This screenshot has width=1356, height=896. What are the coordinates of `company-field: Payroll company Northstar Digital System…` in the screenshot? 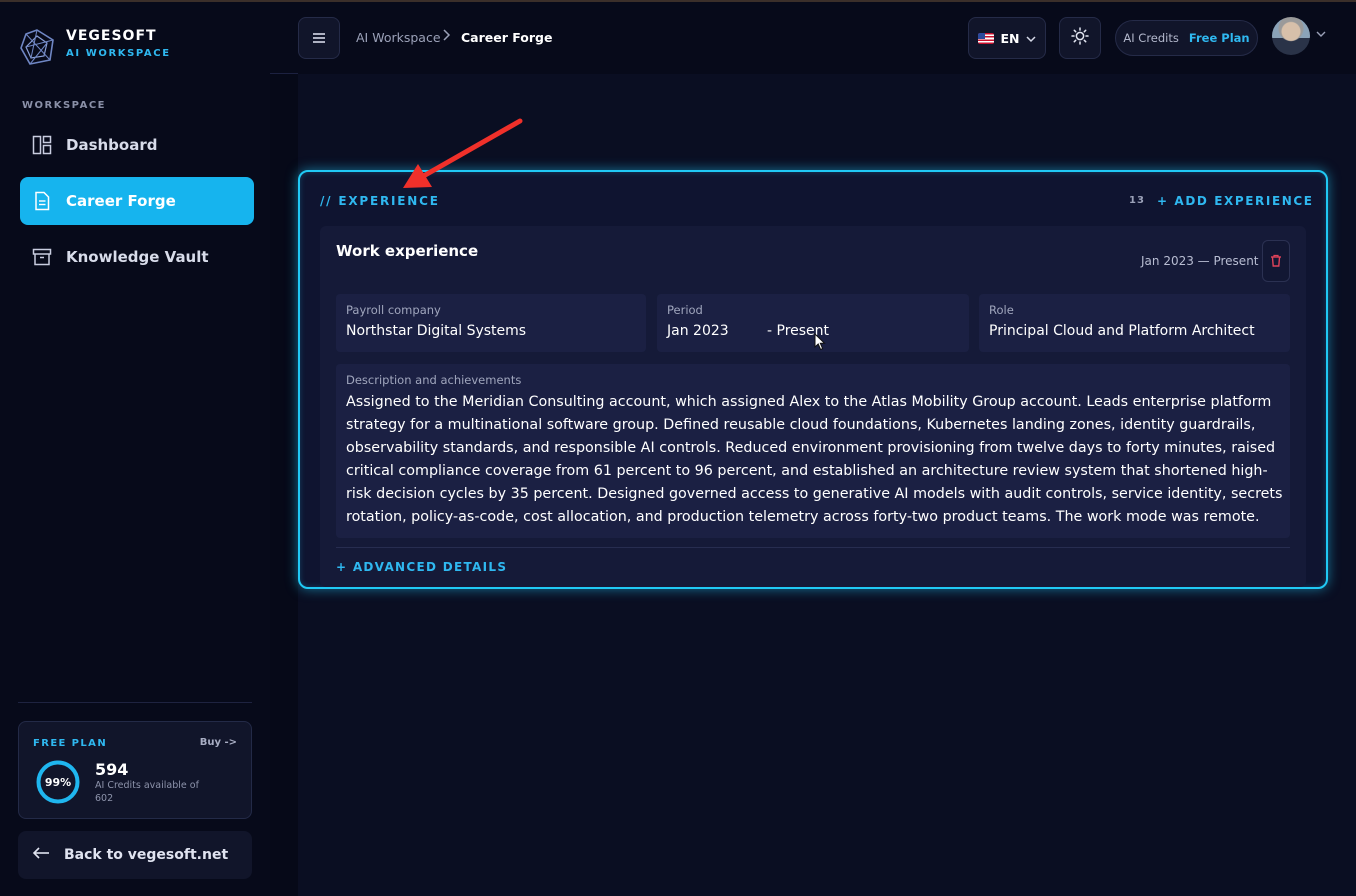 It's located at (491, 323).